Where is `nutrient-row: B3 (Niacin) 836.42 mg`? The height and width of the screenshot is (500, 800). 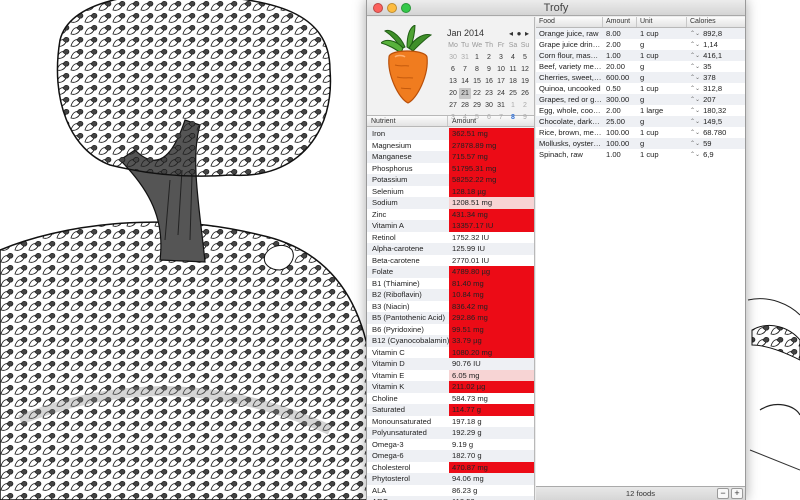 nutrient-row: B3 (Niacin) 836.42 mg is located at coordinates (450, 306).